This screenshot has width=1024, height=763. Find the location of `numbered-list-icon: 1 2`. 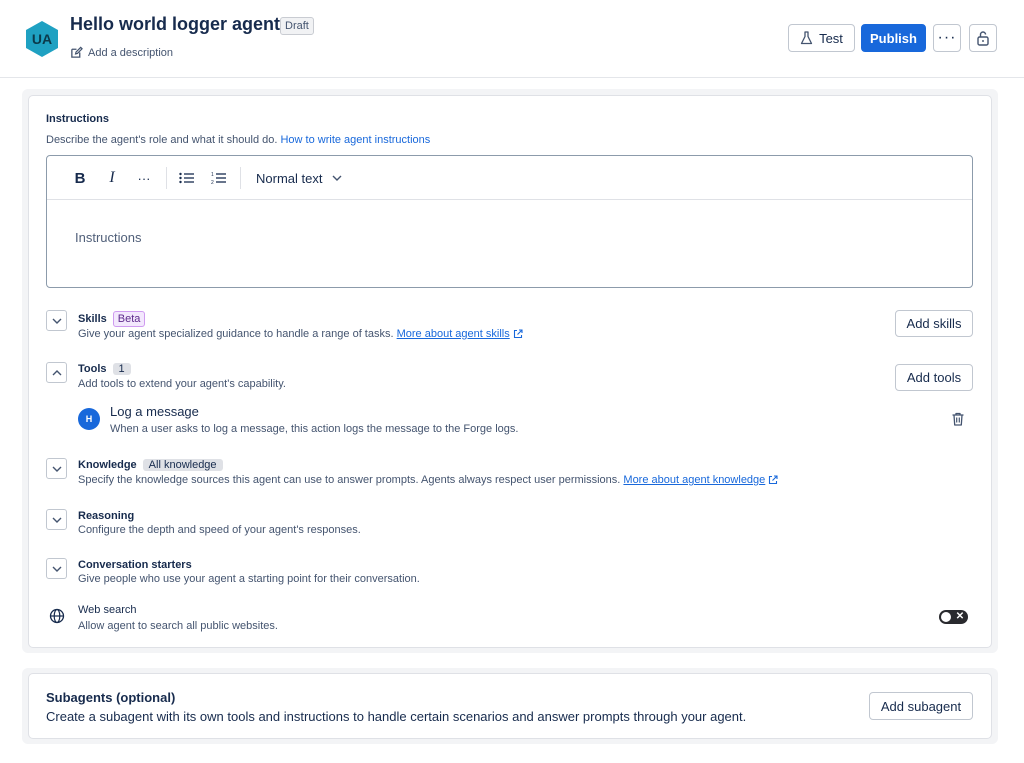

numbered-list-icon: 1 2 is located at coordinates (218, 178).